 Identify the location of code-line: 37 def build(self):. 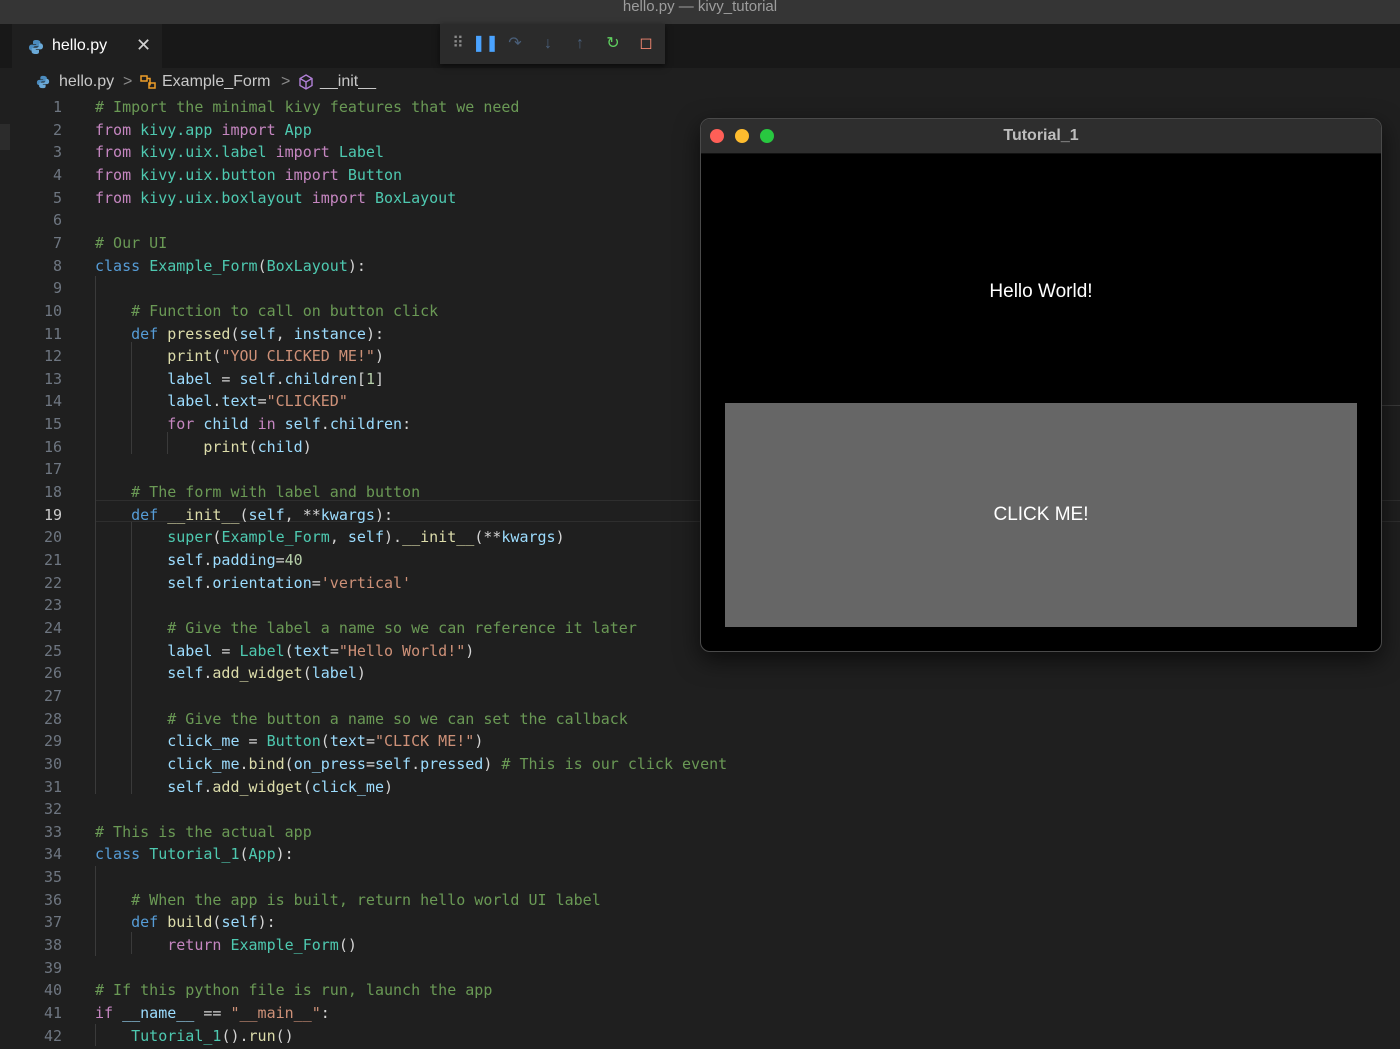
(700, 922).